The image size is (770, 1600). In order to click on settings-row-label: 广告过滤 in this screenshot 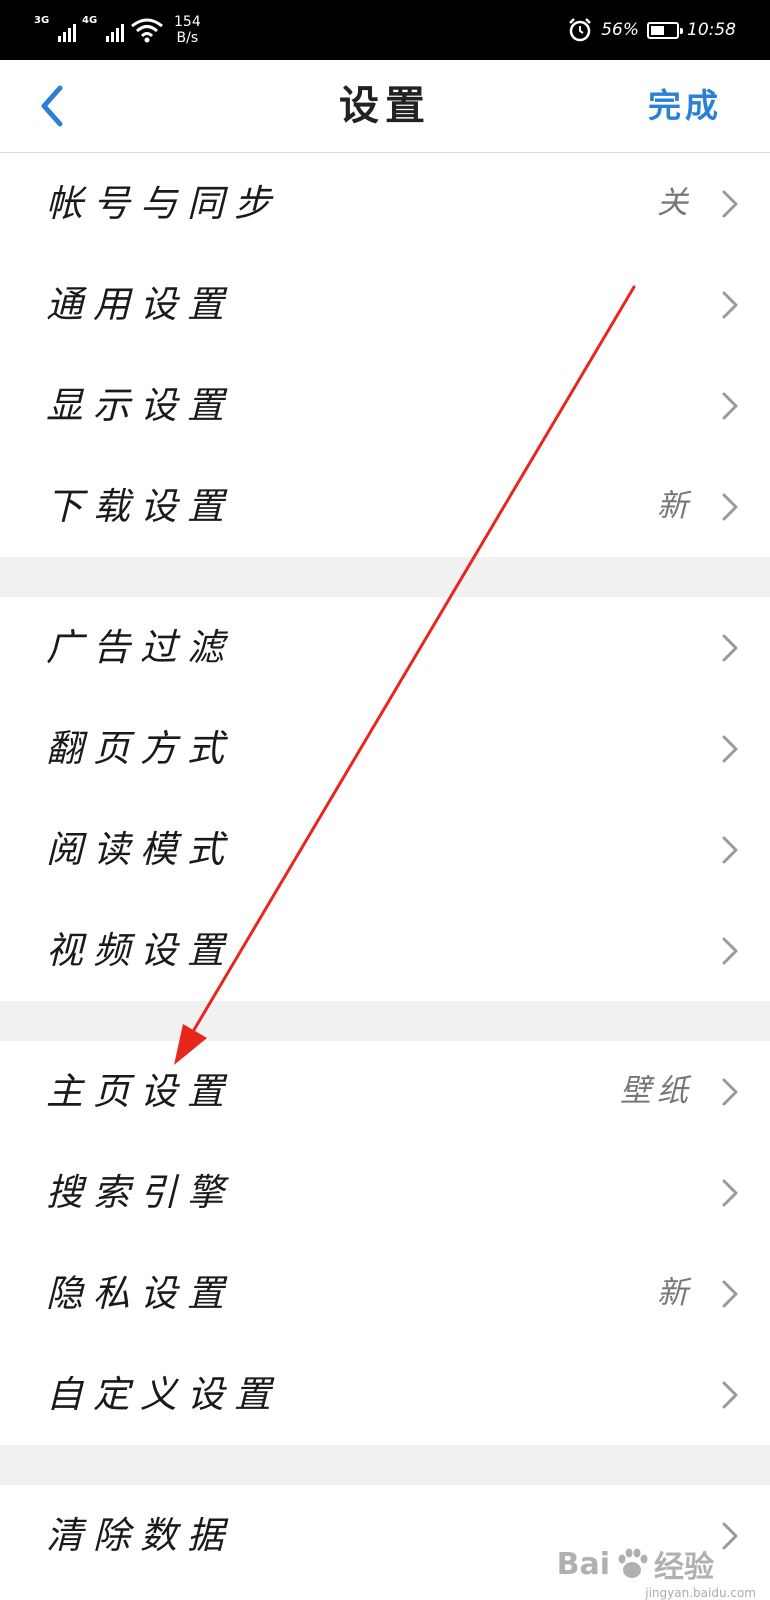, I will do `click(140, 647)`.